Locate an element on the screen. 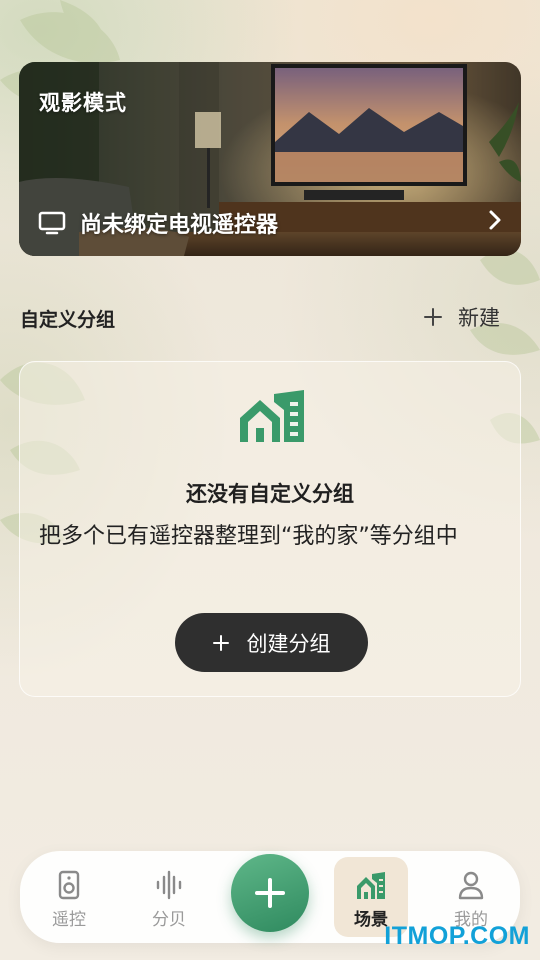 The height and width of the screenshot is (960, 540). create-group-button: 创建分组 is located at coordinates (271, 642).